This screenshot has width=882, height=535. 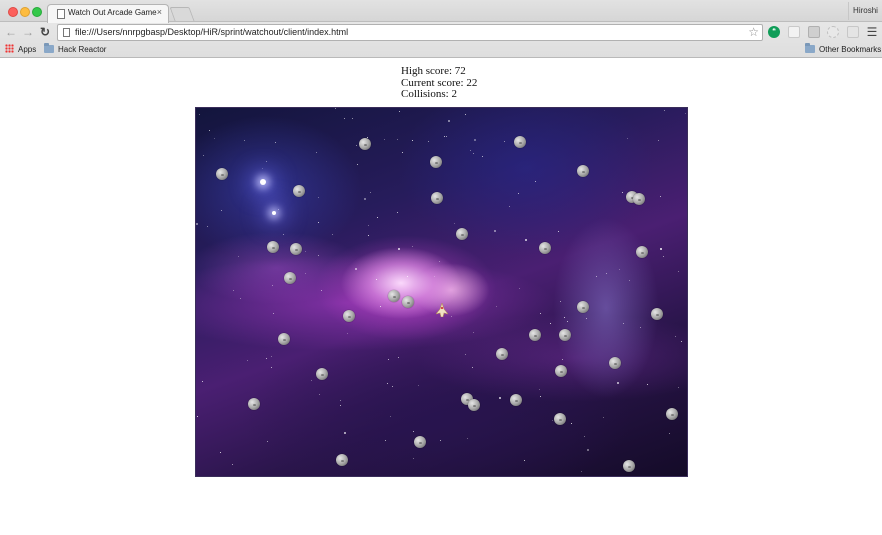 I want to click on tab-watch-out-arcade-game: Watch Out Arcade Game ×, so click(x=108, y=13).